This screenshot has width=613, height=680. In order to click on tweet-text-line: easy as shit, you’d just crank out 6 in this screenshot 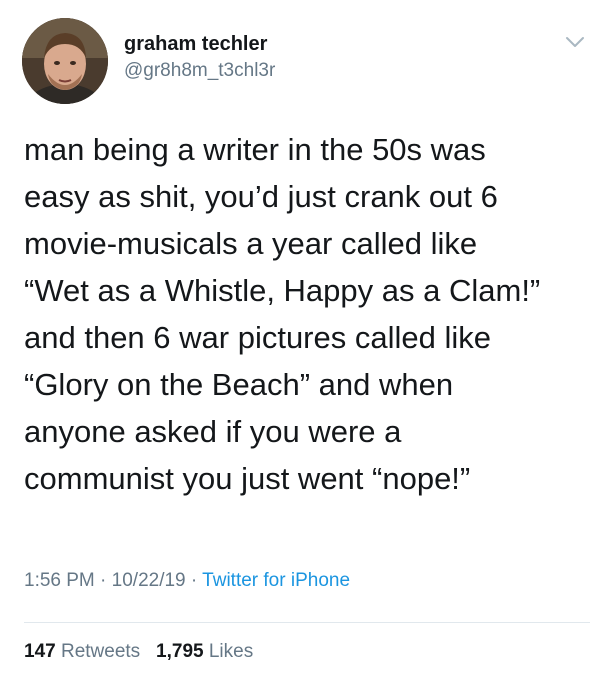, I will do `click(261, 196)`.